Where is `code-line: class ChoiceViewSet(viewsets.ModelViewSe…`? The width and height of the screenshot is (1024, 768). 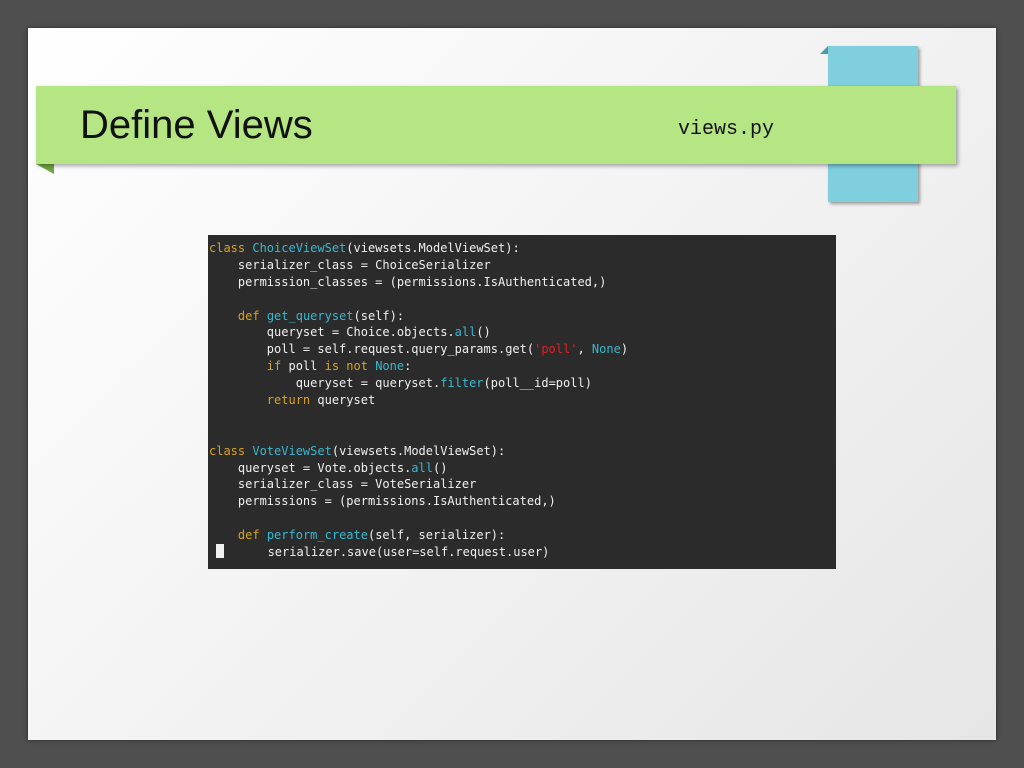
code-line: class ChoiceViewSet(viewsets.ModelViewSe… is located at coordinates (522, 248).